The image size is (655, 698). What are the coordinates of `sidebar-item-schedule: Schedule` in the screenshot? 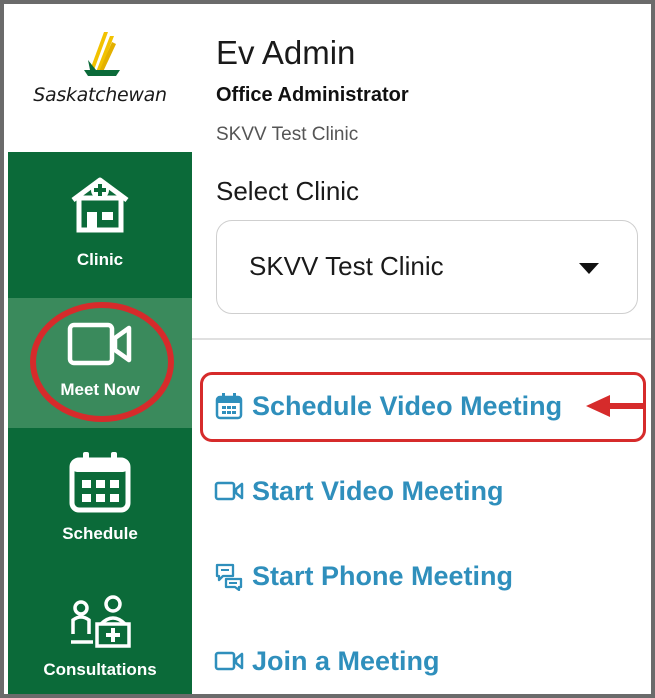 It's located at (100, 493).